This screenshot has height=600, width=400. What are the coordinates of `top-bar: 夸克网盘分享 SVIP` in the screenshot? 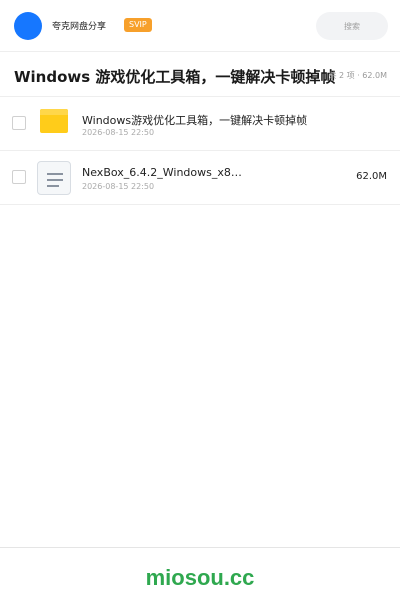 It's located at (200, 26).